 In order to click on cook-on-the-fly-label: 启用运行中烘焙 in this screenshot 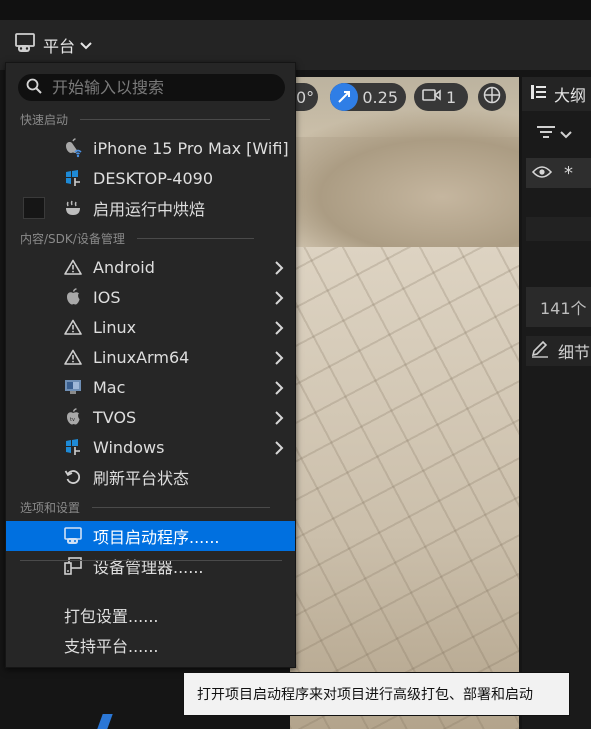, I will do `click(149, 209)`.